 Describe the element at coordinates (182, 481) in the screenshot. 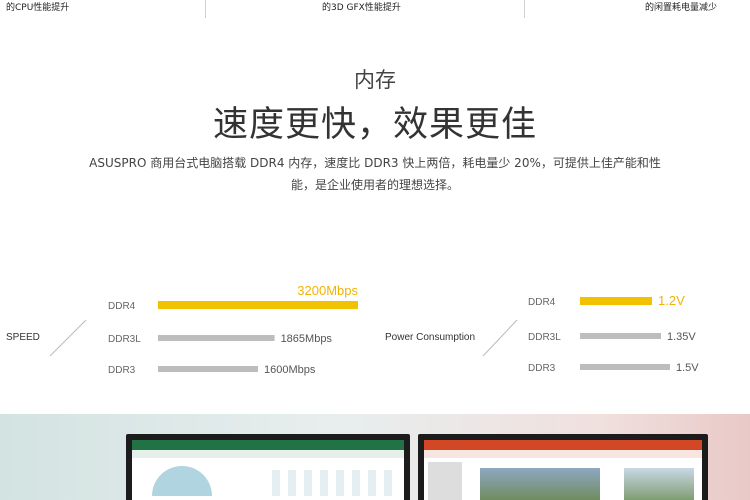

I see `excel-pie-chart` at that location.